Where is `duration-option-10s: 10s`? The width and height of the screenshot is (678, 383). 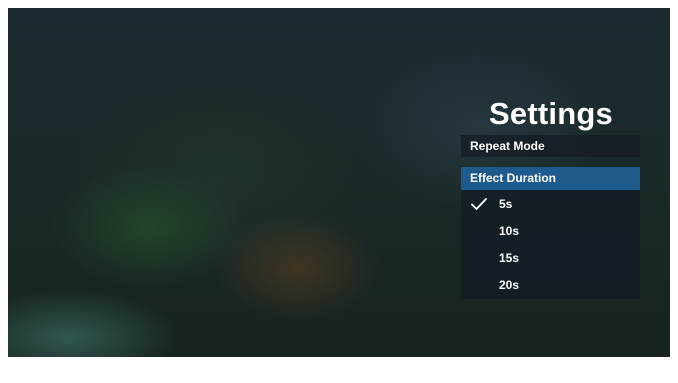 duration-option-10s: 10s is located at coordinates (550, 231).